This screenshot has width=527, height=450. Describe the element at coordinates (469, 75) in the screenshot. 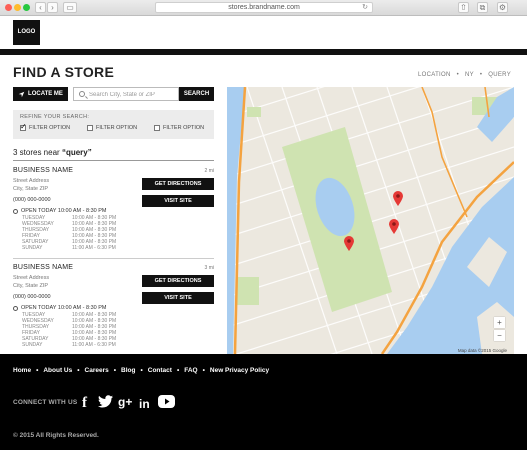

I see `breadcrumb-state: NY` at that location.